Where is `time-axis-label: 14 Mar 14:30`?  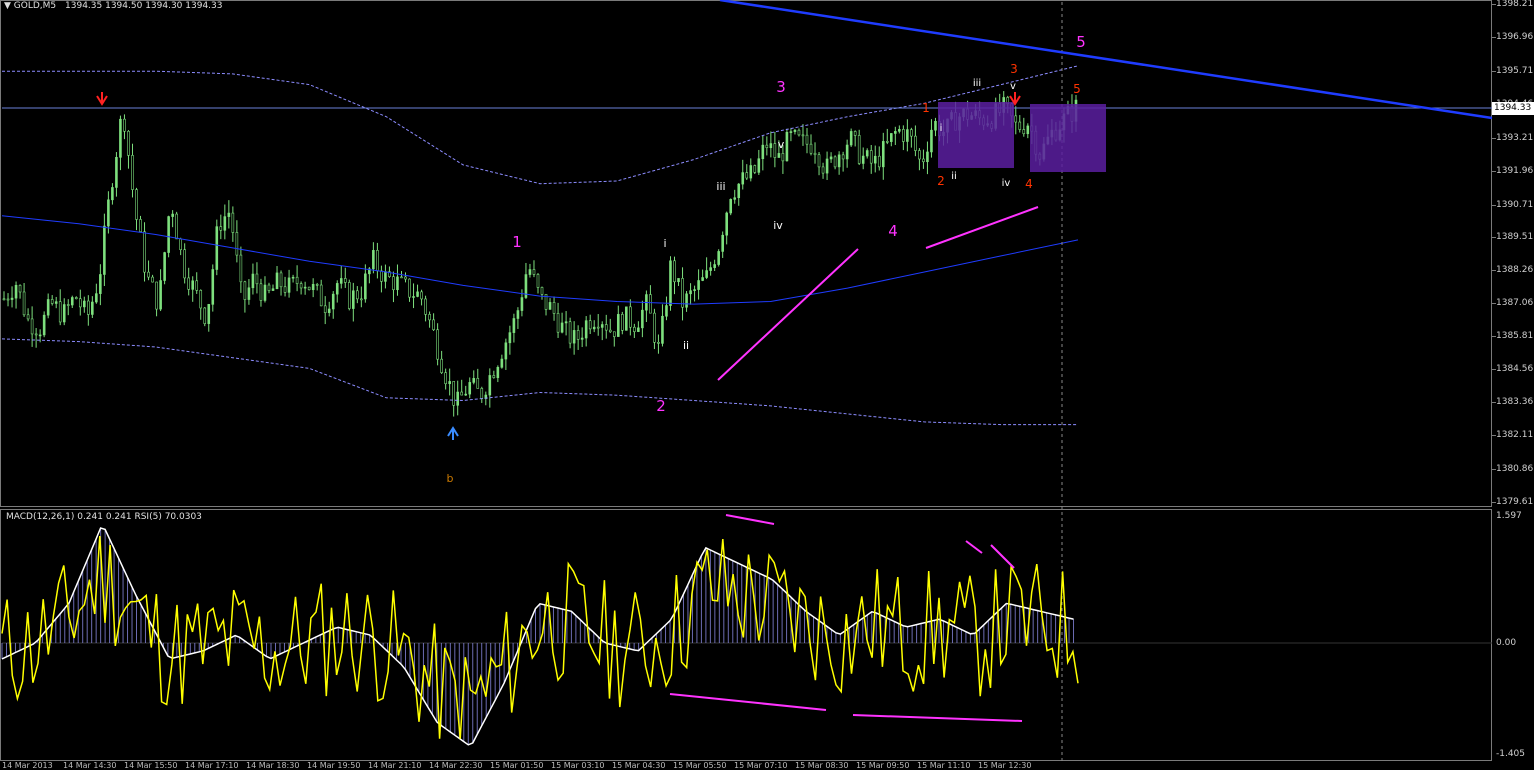
time-axis-label: 14 Mar 14:30 is located at coordinates (90, 765).